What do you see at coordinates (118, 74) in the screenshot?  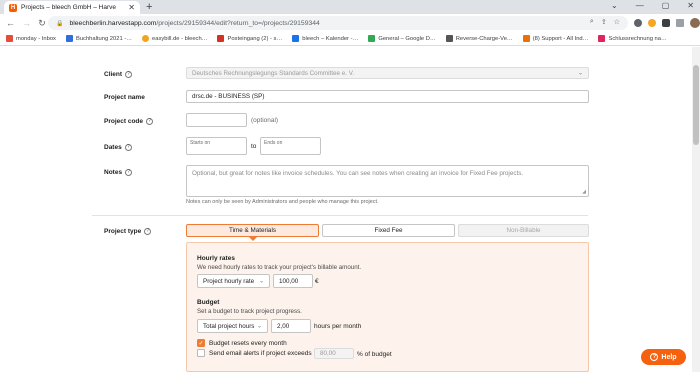 I see `client-label: Client ?` at bounding box center [118, 74].